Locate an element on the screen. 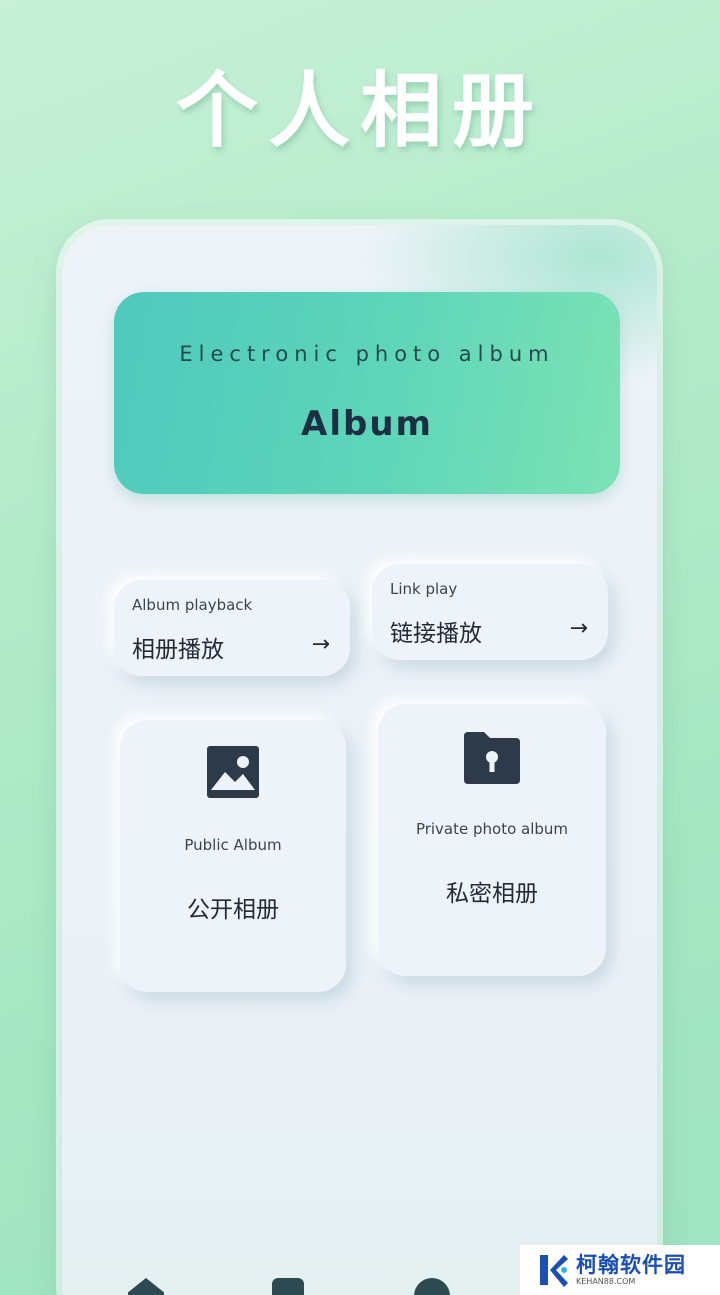  link-play-label-zh: 链接播放 is located at coordinates (436, 634).